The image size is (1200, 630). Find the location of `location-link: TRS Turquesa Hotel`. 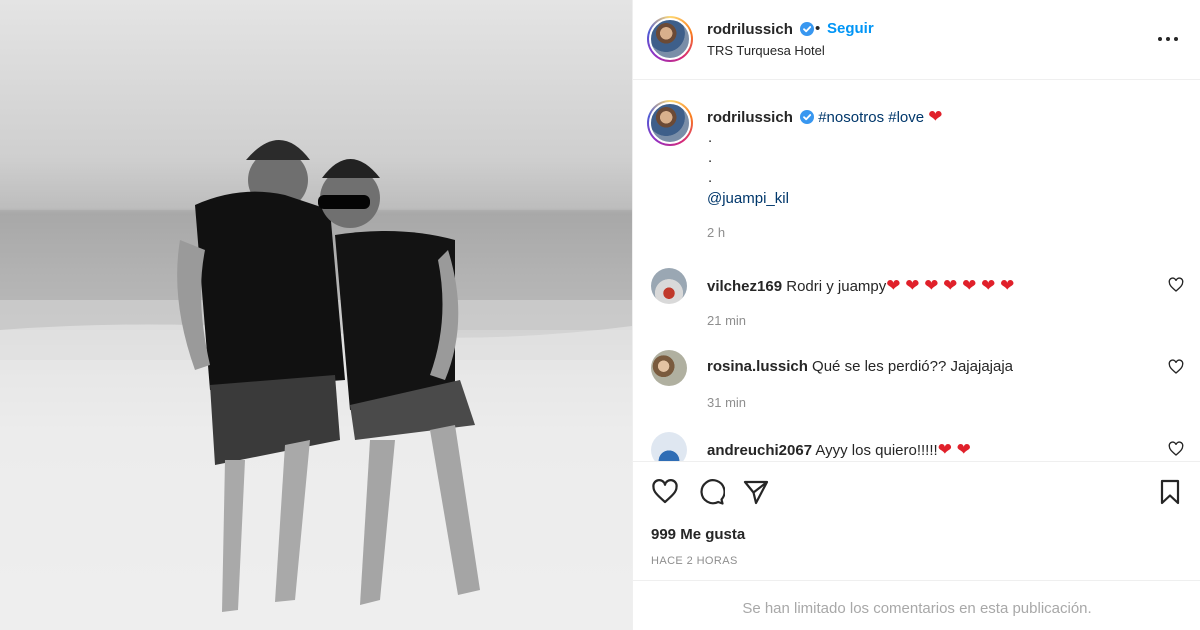

location-link: TRS Turquesa Hotel is located at coordinates (766, 50).